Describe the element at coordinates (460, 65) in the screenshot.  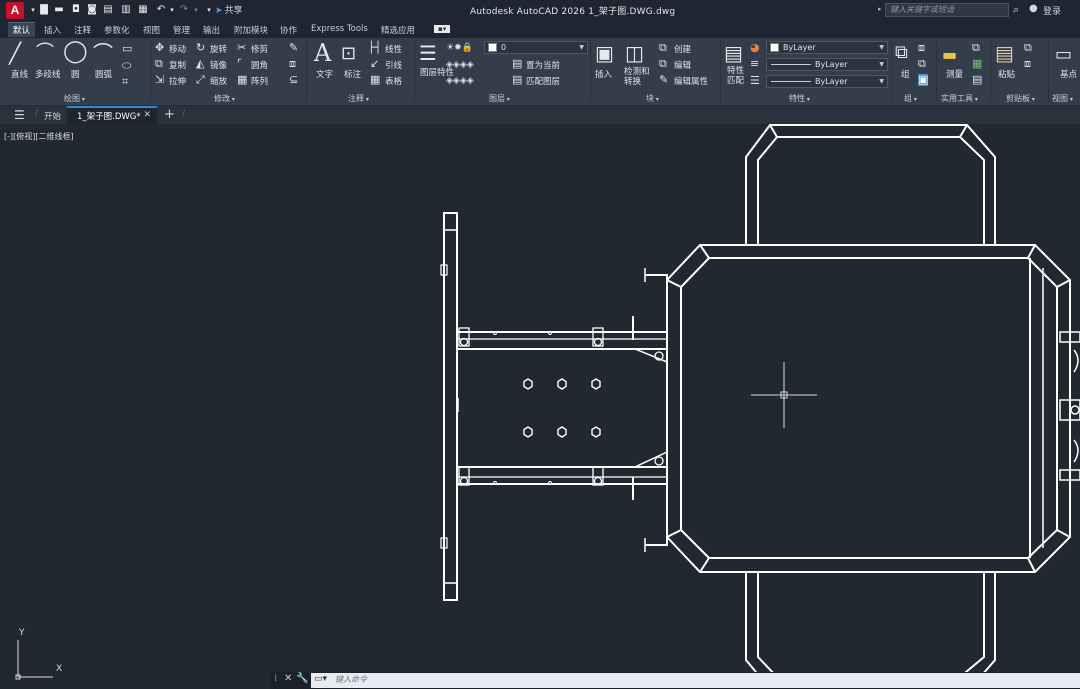
I see `layer-tools-row1-icons: ◈◈◈◈` at that location.